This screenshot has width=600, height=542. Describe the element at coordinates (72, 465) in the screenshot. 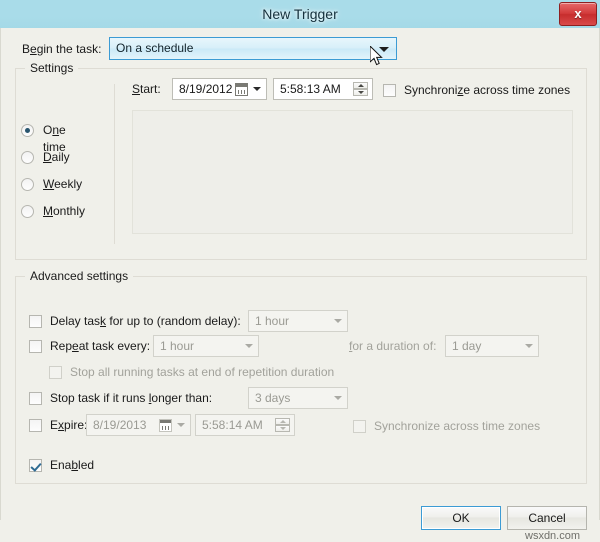

I see `enabled-label: Enabled` at that location.